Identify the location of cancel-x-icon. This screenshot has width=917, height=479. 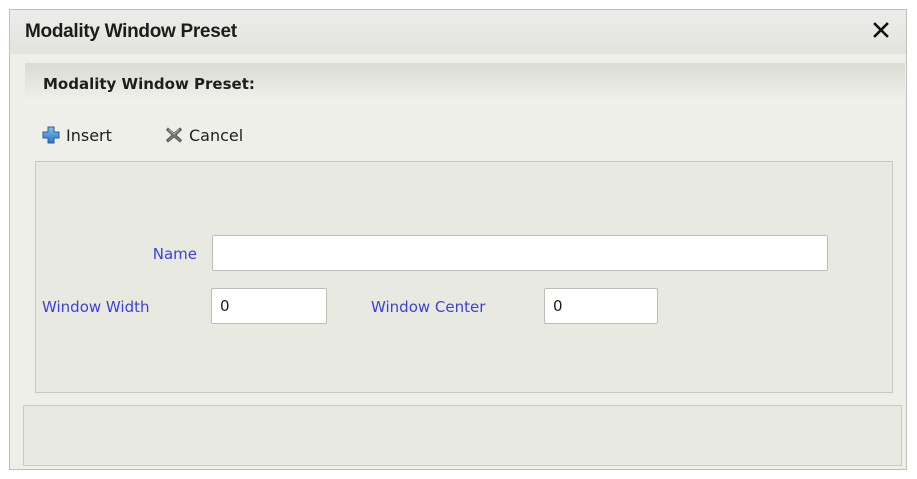
(174, 135).